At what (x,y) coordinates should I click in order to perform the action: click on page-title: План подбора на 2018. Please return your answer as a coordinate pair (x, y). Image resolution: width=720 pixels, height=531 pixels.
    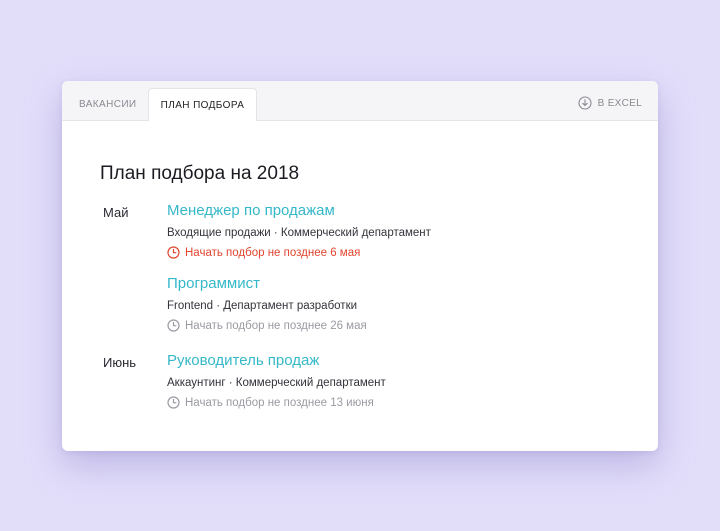
    Looking at the image, I should click on (200, 173).